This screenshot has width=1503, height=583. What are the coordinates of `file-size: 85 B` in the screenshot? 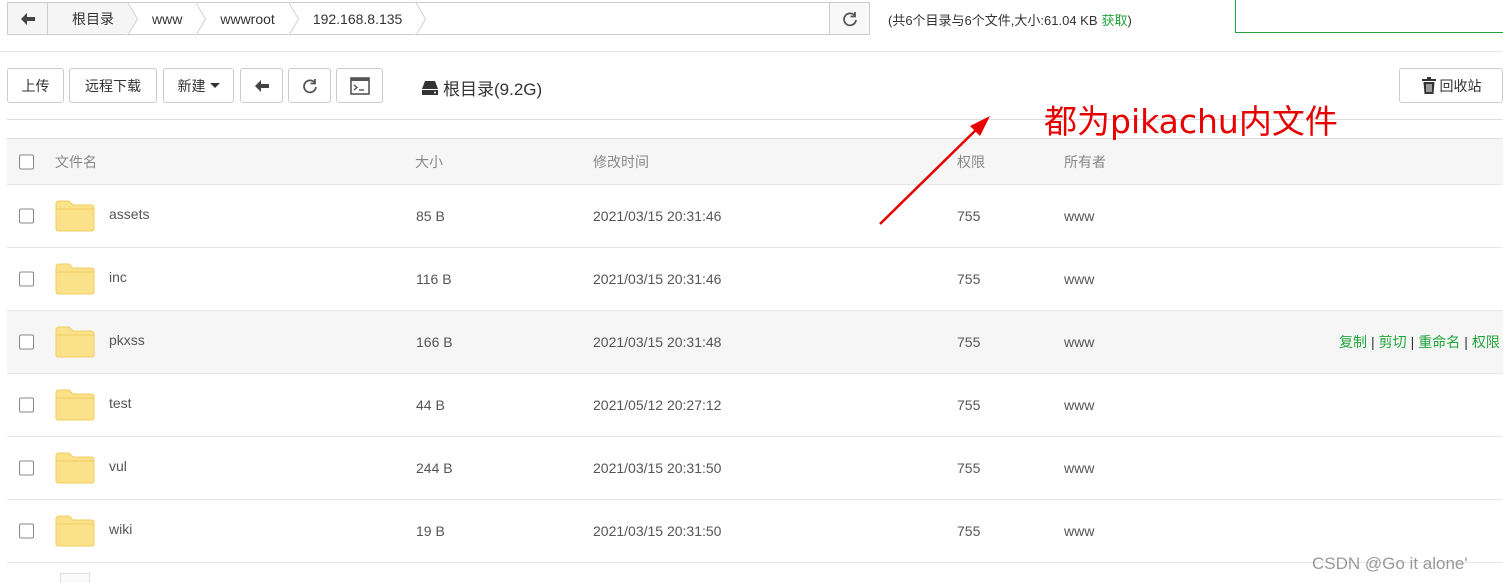 It's located at (430, 216).